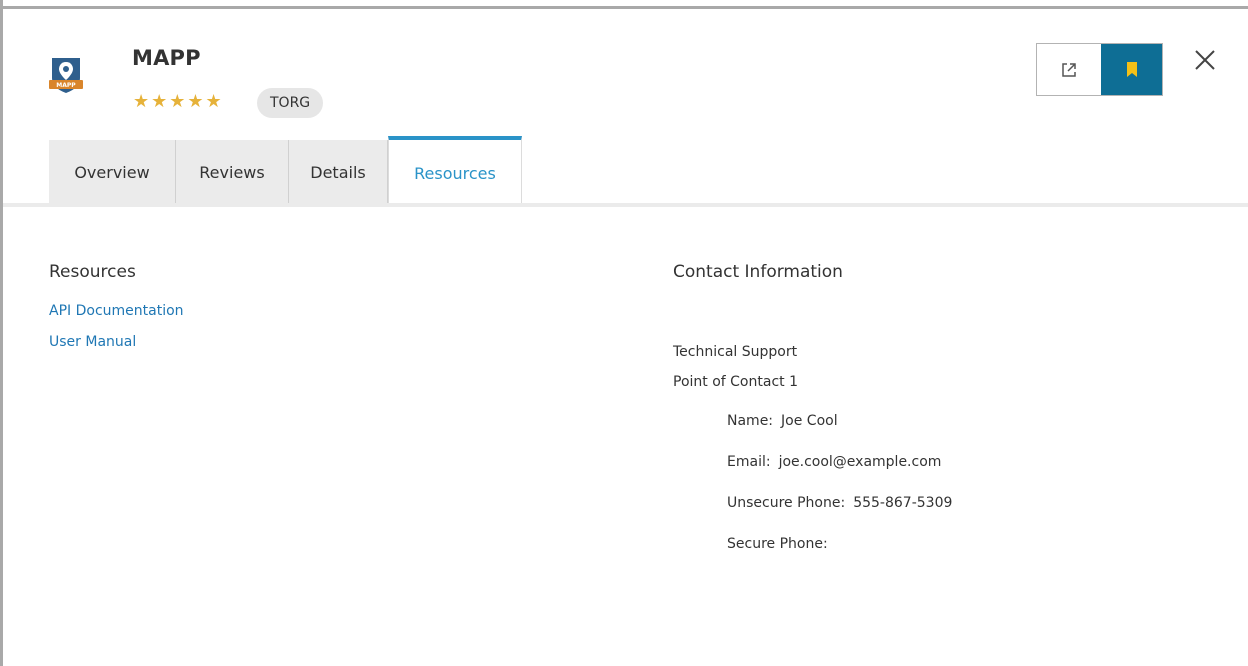 The height and width of the screenshot is (666, 1248). I want to click on contact-secure-phone-row: Secure Phone:, so click(781, 544).